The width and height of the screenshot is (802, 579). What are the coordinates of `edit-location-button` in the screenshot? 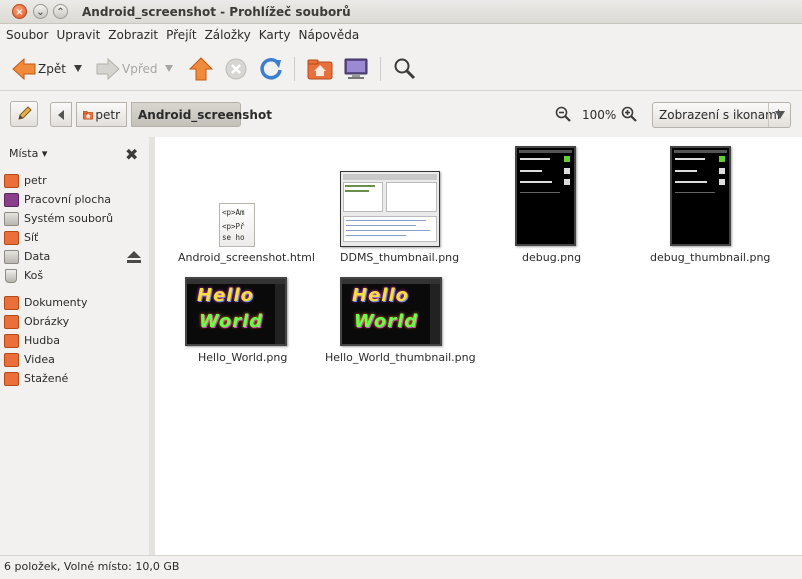 It's located at (24, 114).